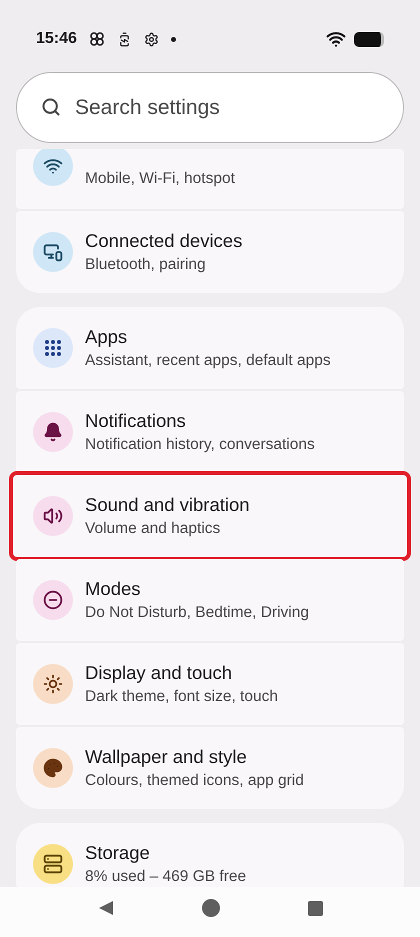  What do you see at coordinates (315, 908) in the screenshot?
I see `recents-icon` at bounding box center [315, 908].